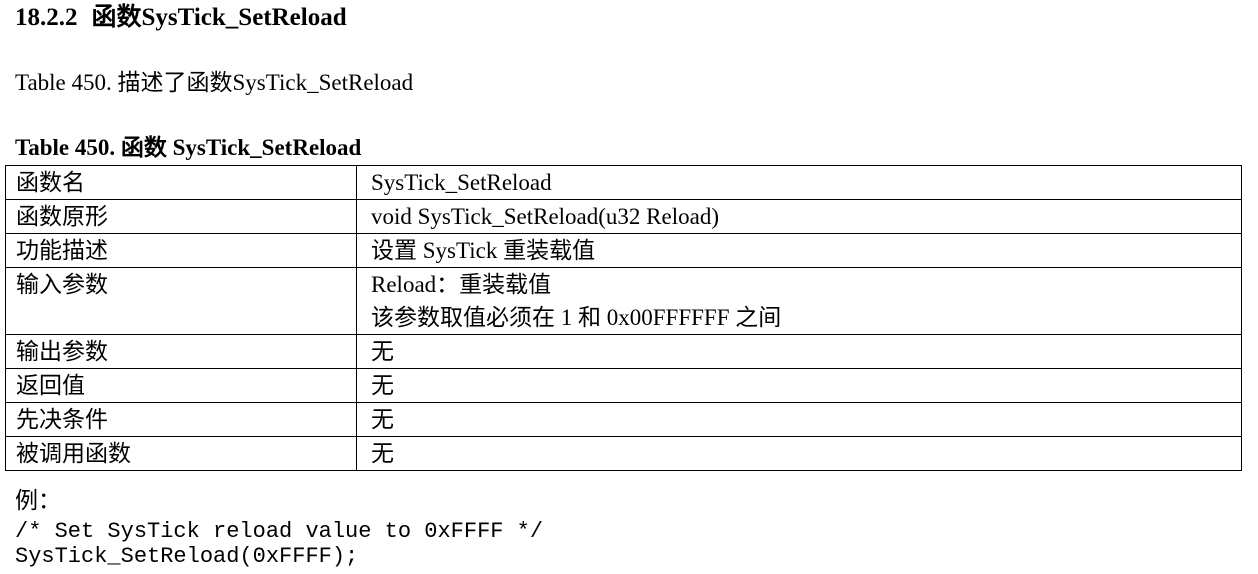  What do you see at coordinates (799, 216) in the screenshot?
I see `row-value: void SysTick_SetReload(u32 Reload)` at bounding box center [799, 216].